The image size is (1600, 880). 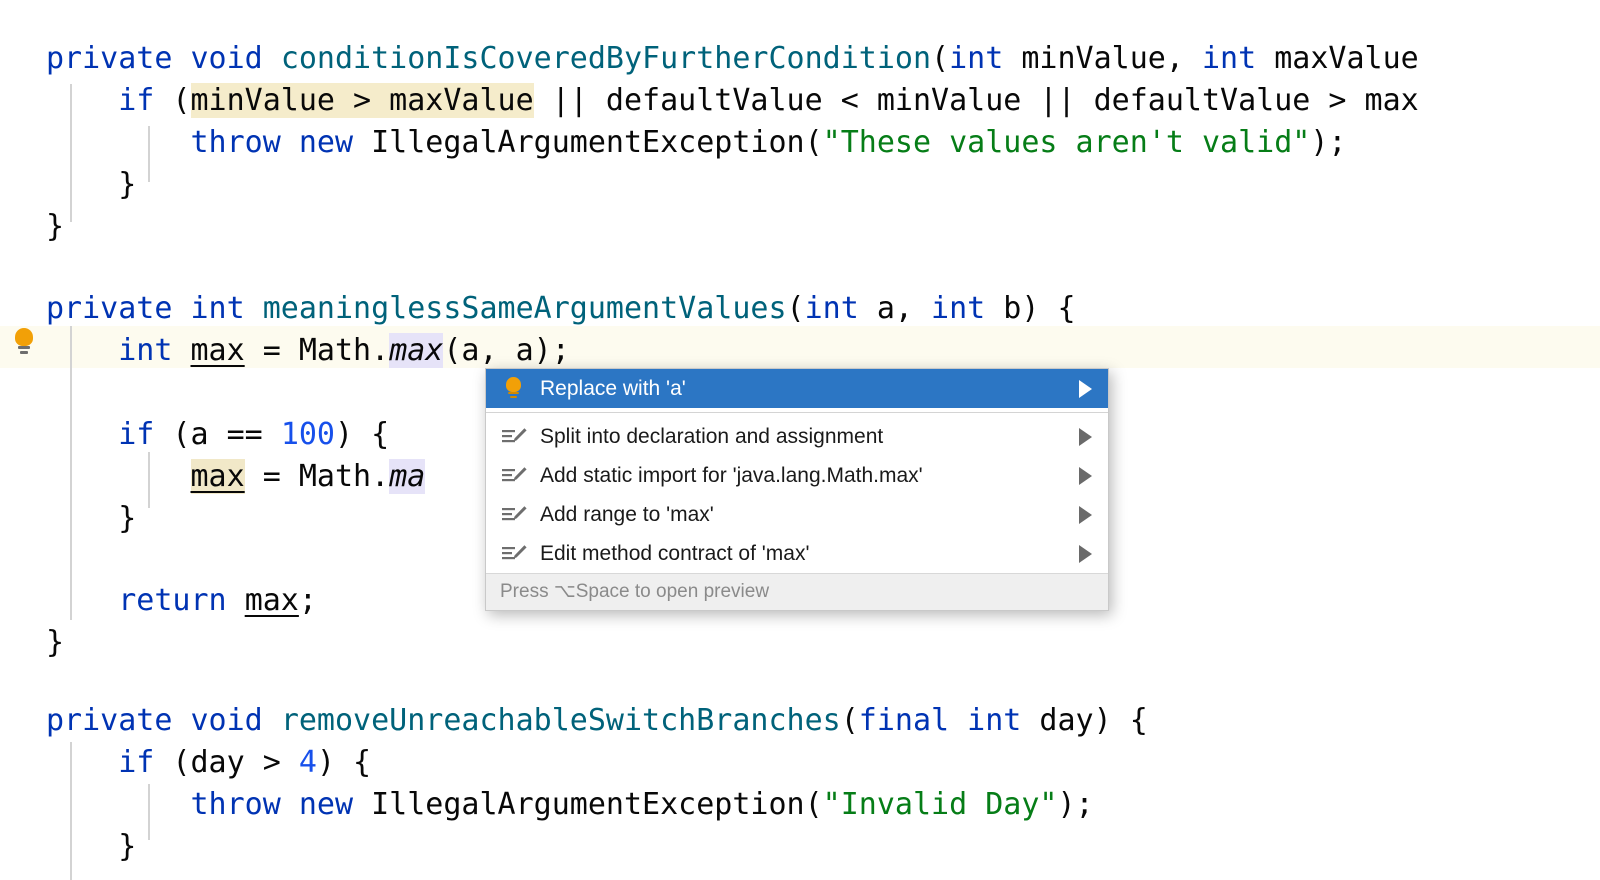 What do you see at coordinates (217, 350) in the screenshot?
I see `token-variable: max` at bounding box center [217, 350].